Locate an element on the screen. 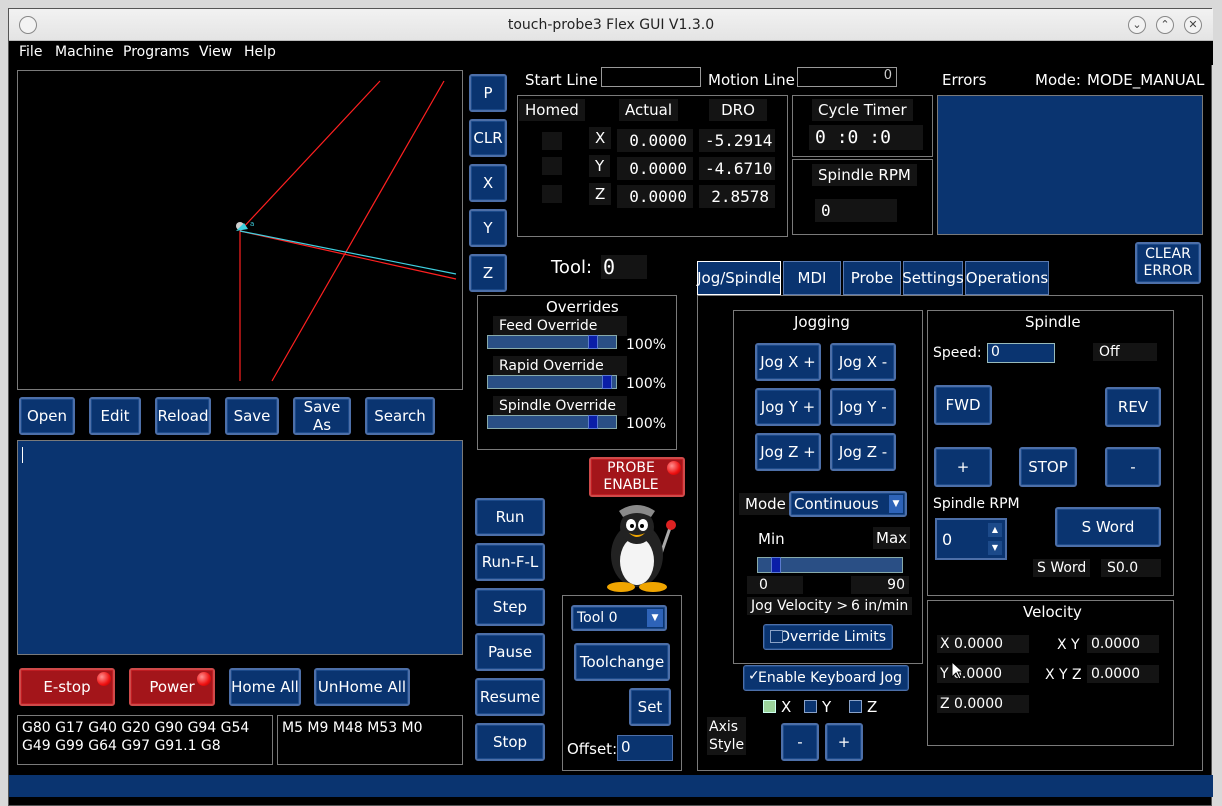  rapid-override-slider is located at coordinates (552, 382).